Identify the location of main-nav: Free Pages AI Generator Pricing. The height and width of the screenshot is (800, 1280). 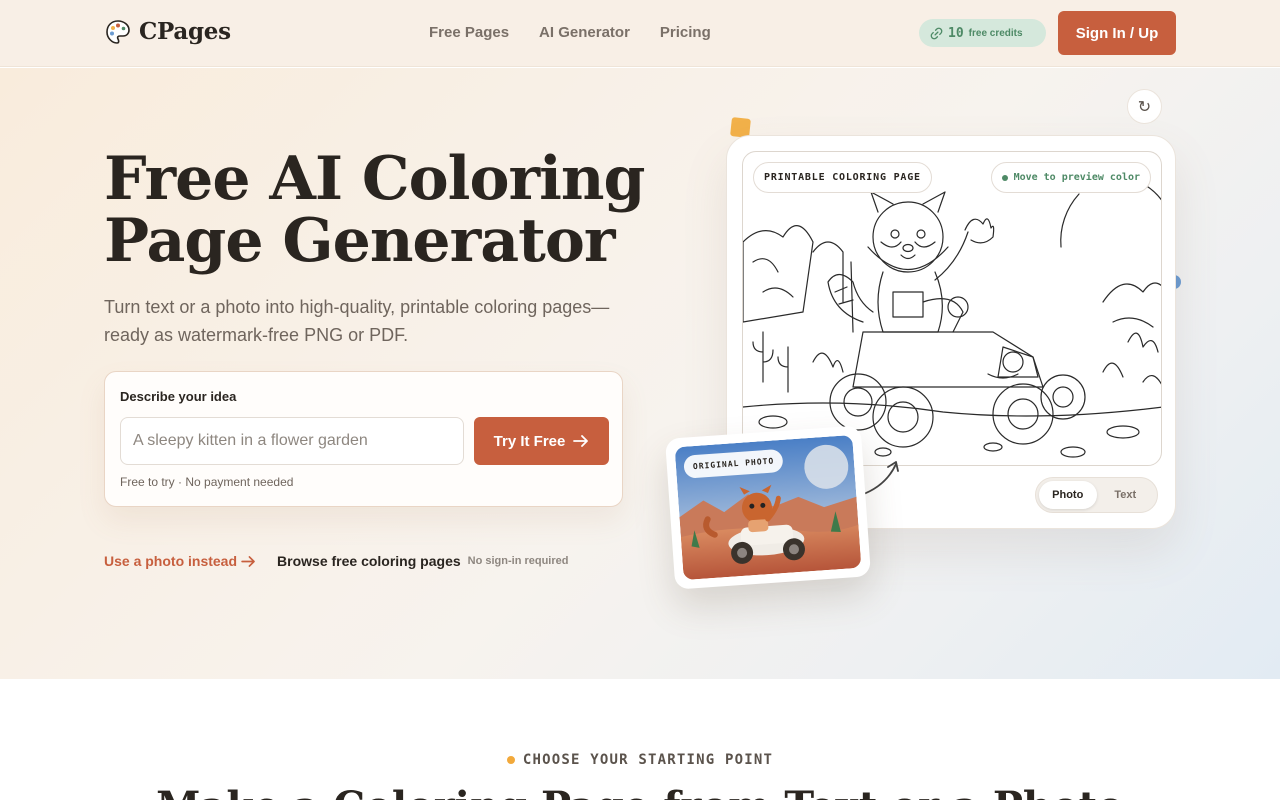
(570, 32).